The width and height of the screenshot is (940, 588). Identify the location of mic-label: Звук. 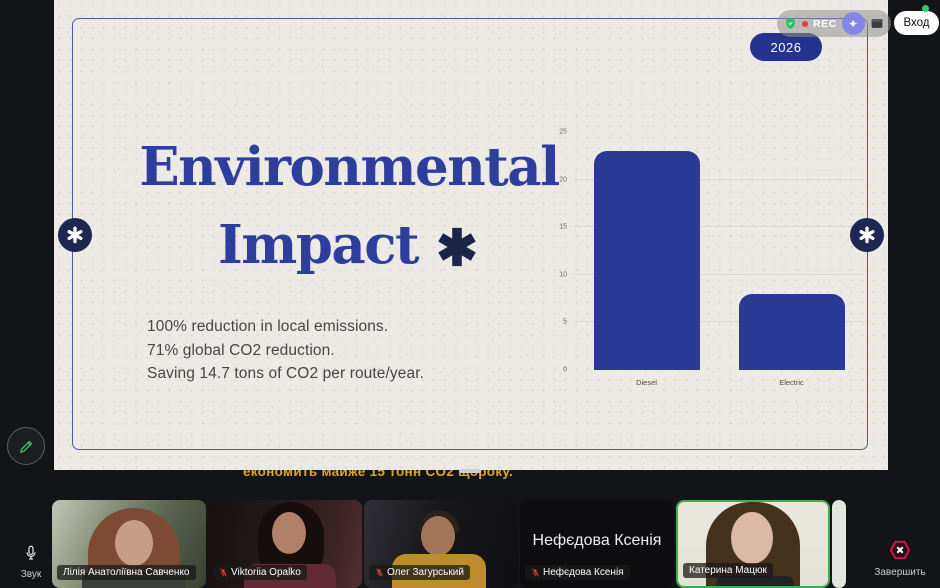
(31, 574).